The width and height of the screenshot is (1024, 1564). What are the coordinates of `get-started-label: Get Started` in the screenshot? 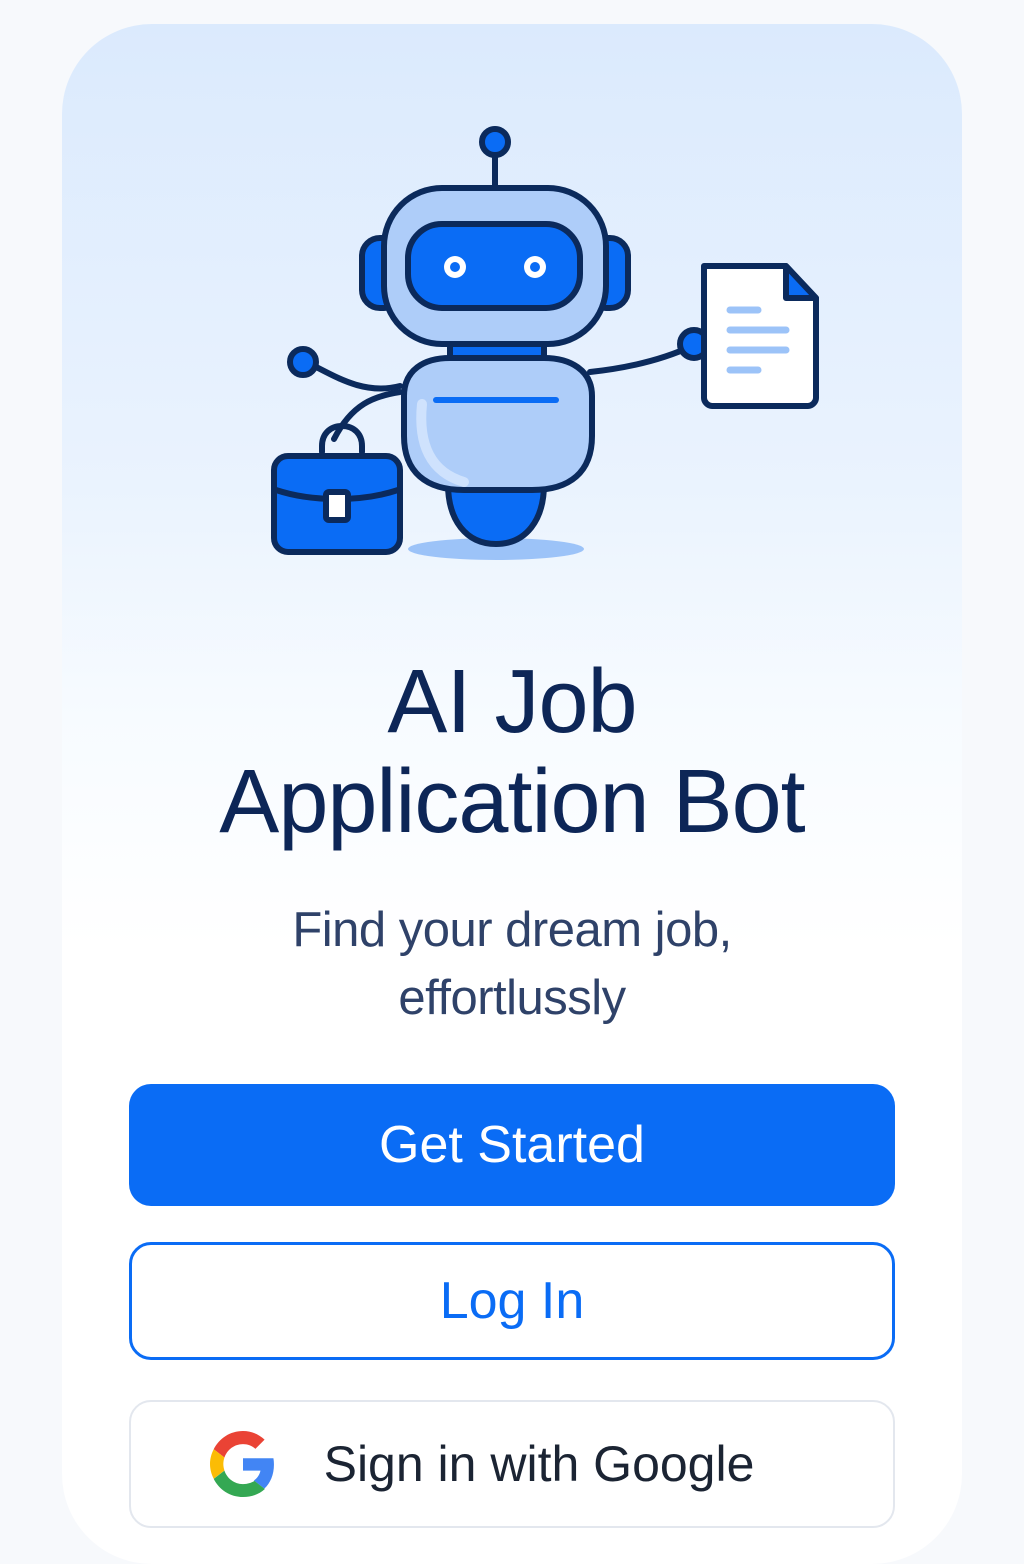 It's located at (512, 1145).